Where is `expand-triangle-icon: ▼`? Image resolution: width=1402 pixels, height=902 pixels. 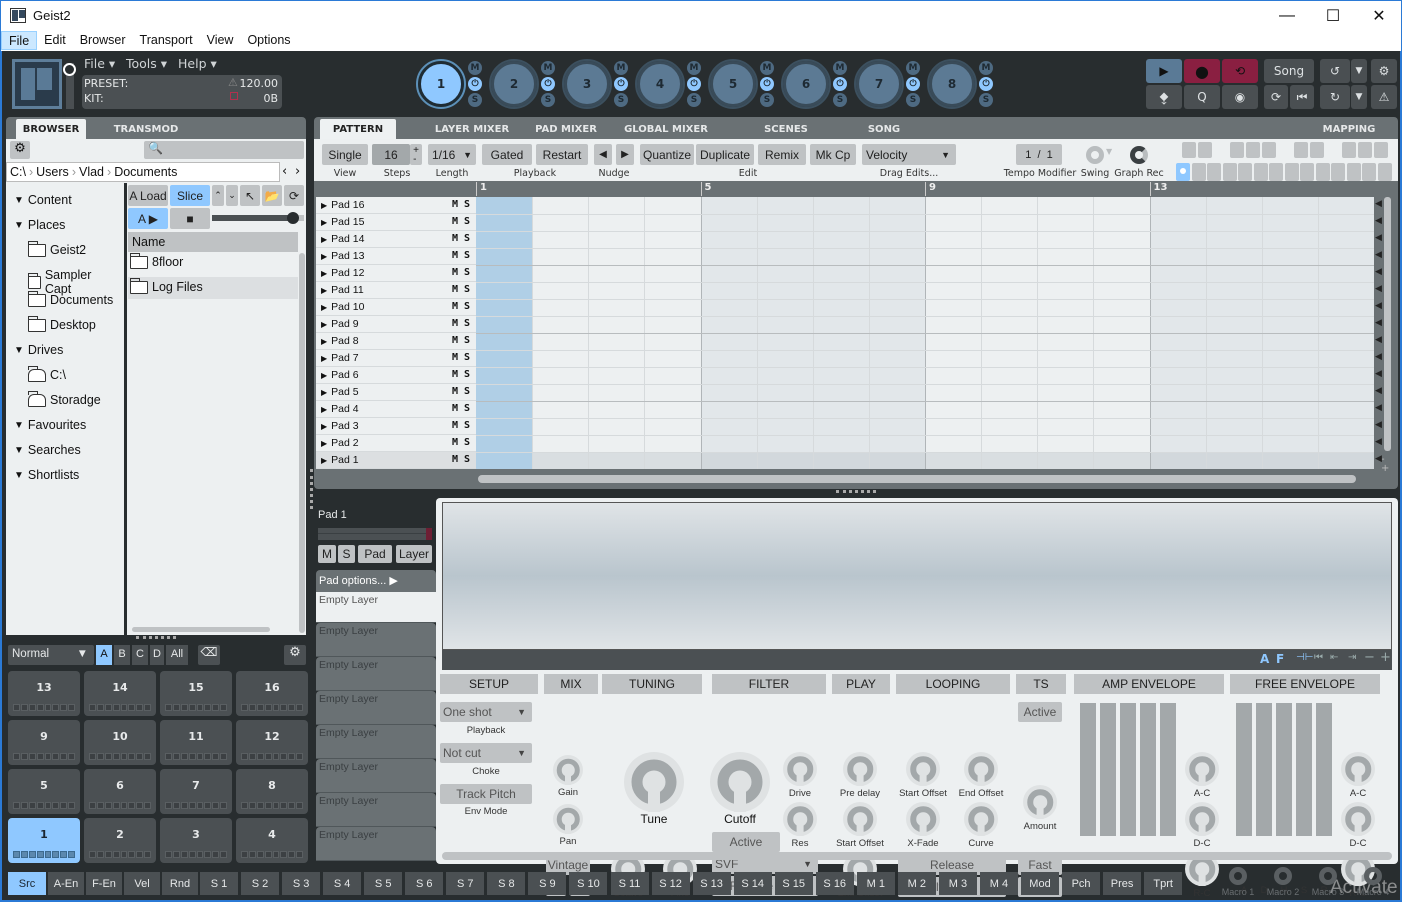 expand-triangle-icon: ▼ is located at coordinates (19, 425).